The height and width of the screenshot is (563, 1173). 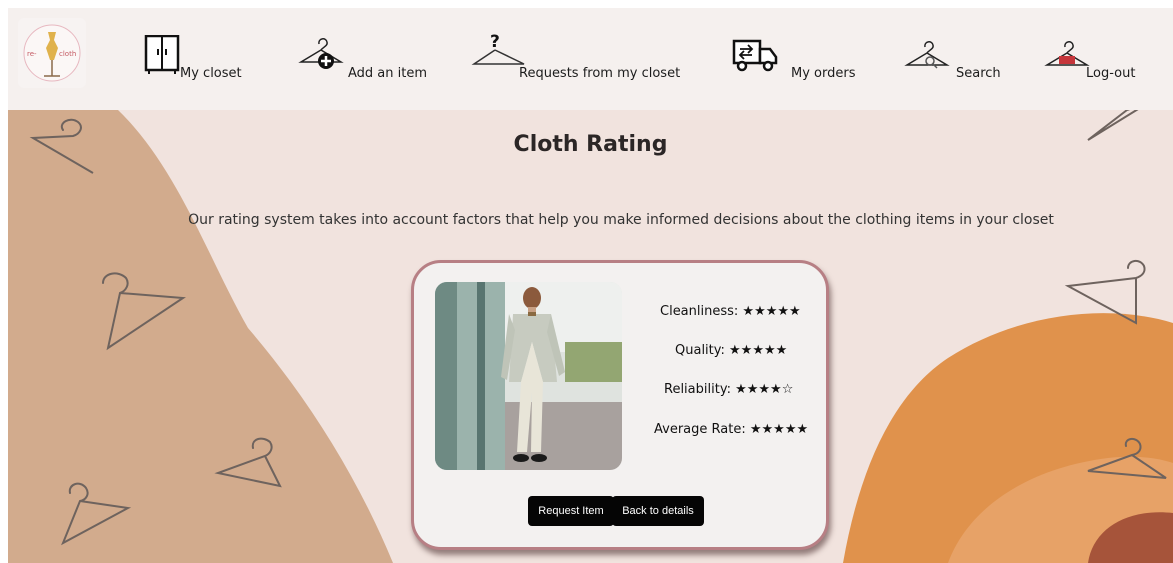 I want to click on rating-label: Reliability:, so click(x=697, y=389).